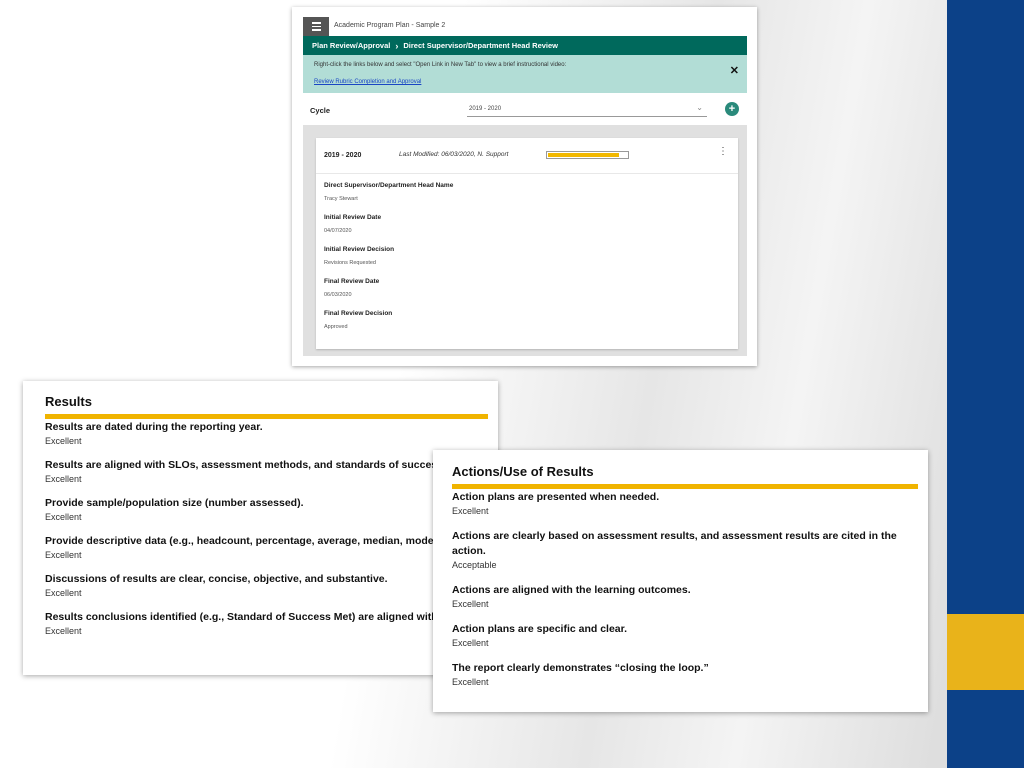 The width and height of the screenshot is (1024, 768). What do you see at coordinates (343, 155) in the screenshot?
I see `cycle-card-year: 2019 - 2020` at bounding box center [343, 155].